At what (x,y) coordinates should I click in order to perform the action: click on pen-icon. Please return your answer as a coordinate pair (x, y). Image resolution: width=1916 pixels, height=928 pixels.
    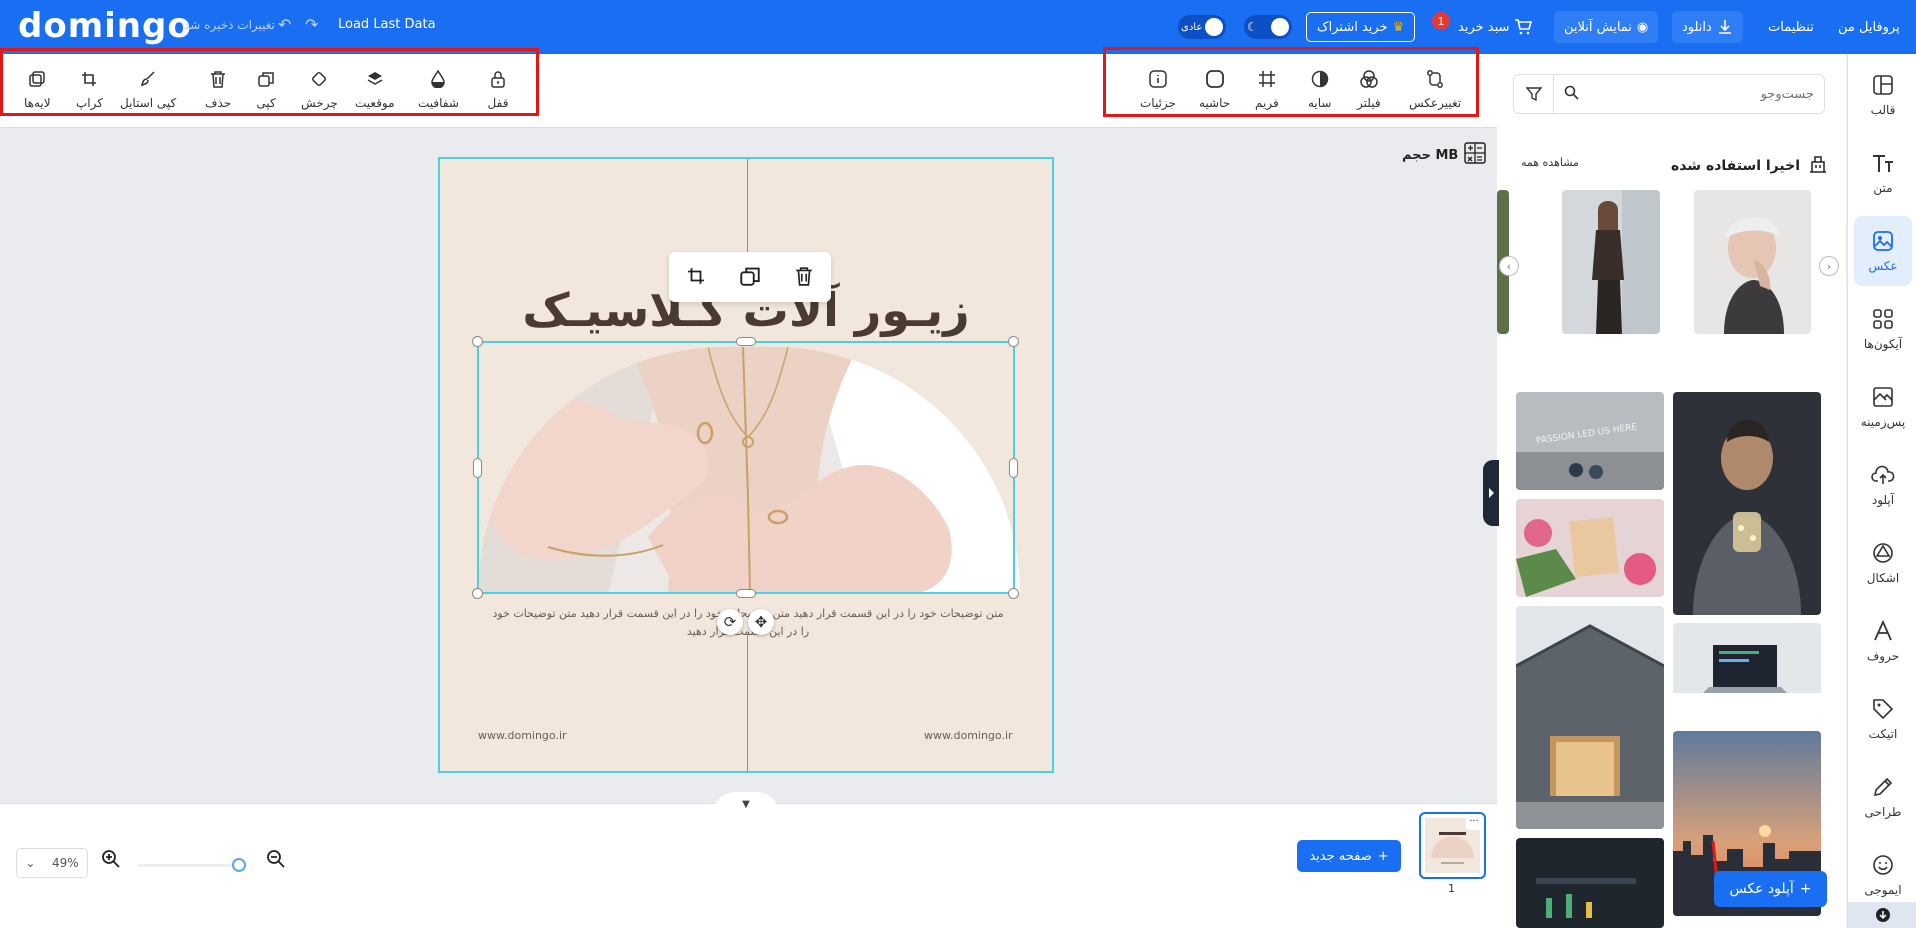
    Looking at the image, I should click on (1883, 787).